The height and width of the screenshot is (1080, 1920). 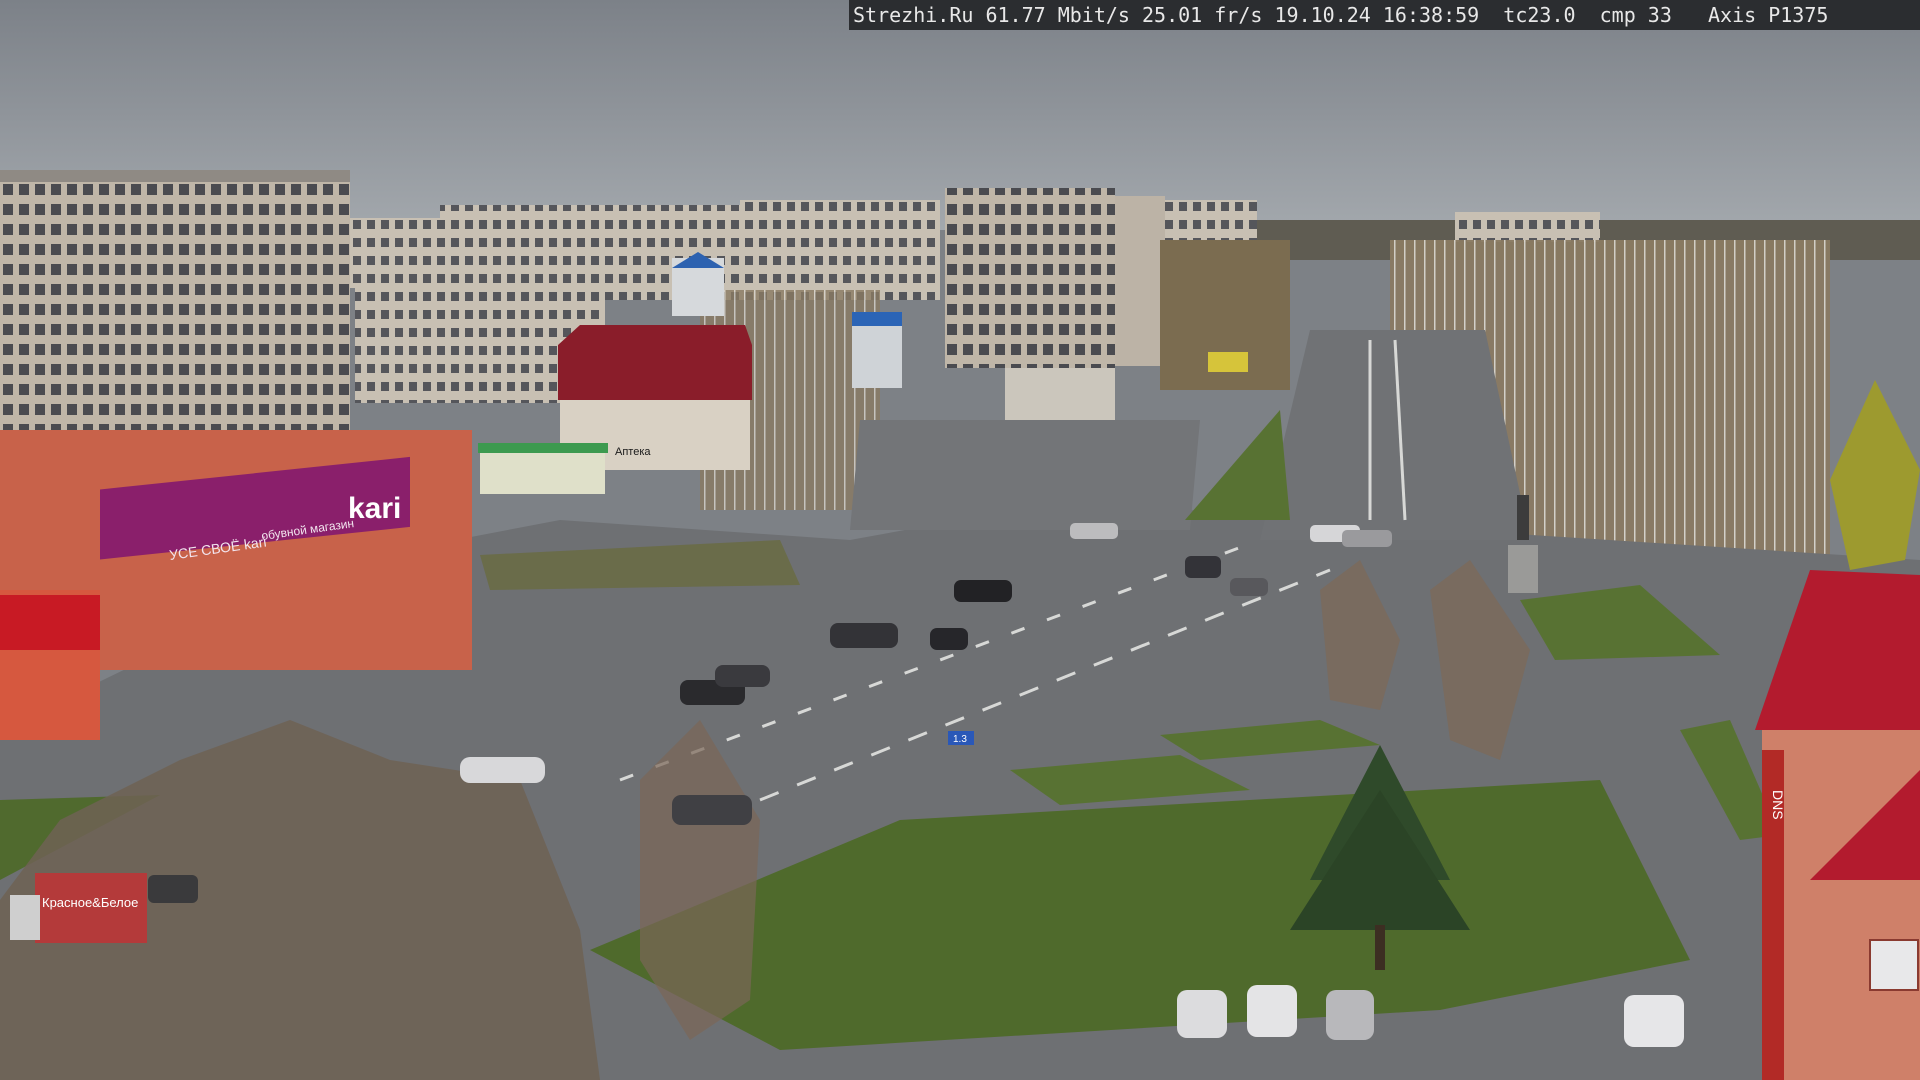 I want to click on yellow-birch, so click(x=1875, y=475).